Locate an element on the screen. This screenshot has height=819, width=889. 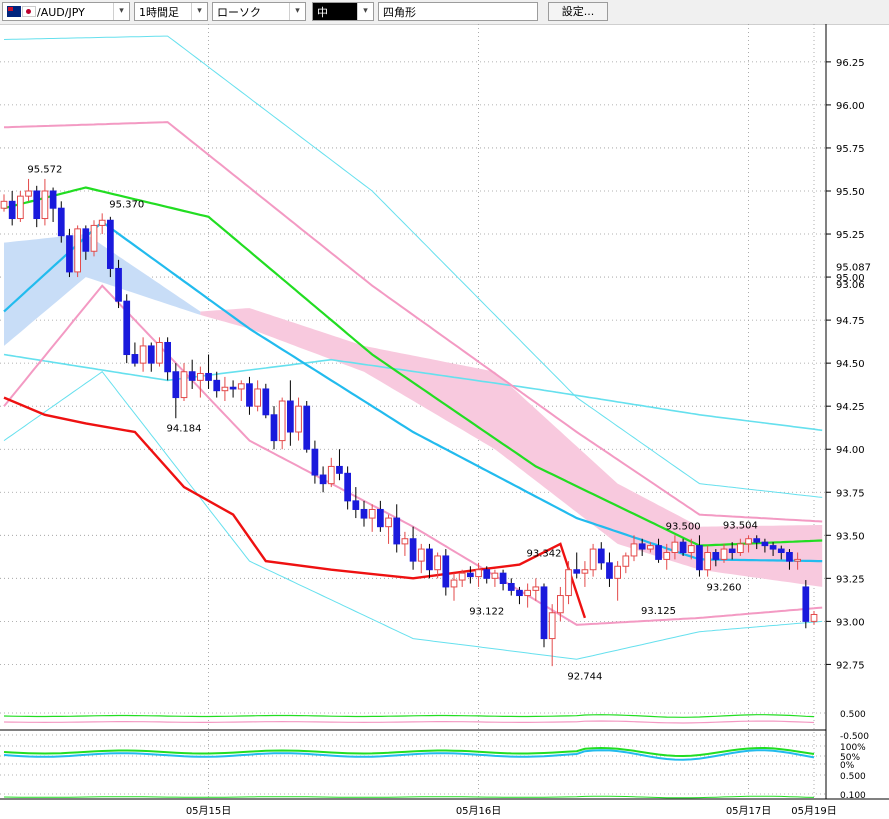
y-tick-label: 94.25 is located at coordinates (850, 407).